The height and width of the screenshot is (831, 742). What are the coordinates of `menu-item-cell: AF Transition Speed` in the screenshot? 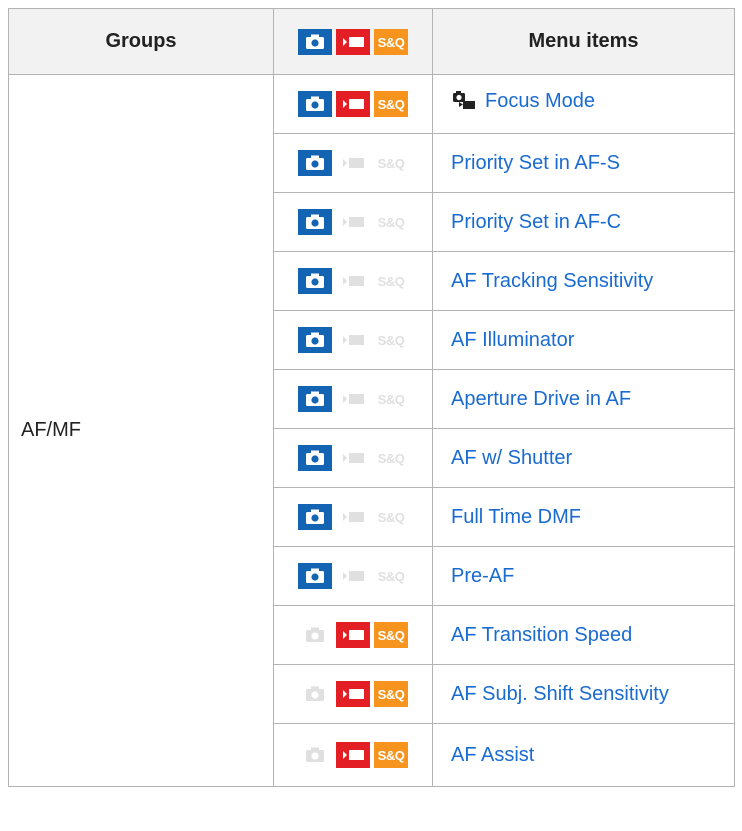 It's located at (583, 635).